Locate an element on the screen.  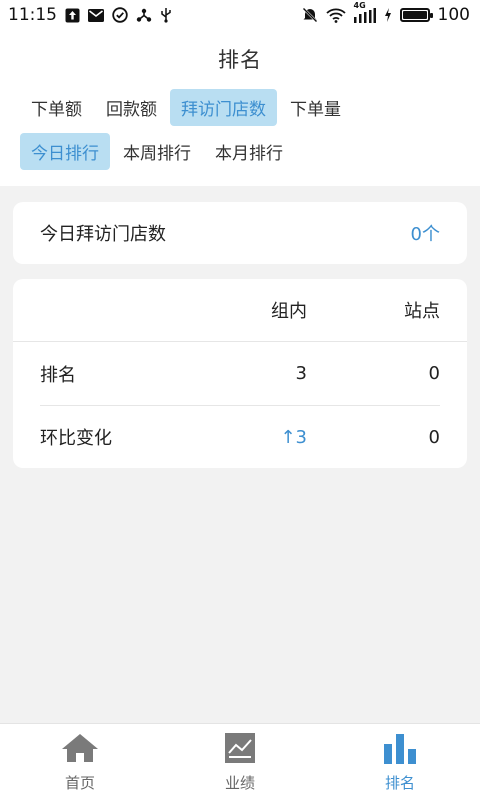
row-label-change: 环比变化 is located at coordinates (76, 438).